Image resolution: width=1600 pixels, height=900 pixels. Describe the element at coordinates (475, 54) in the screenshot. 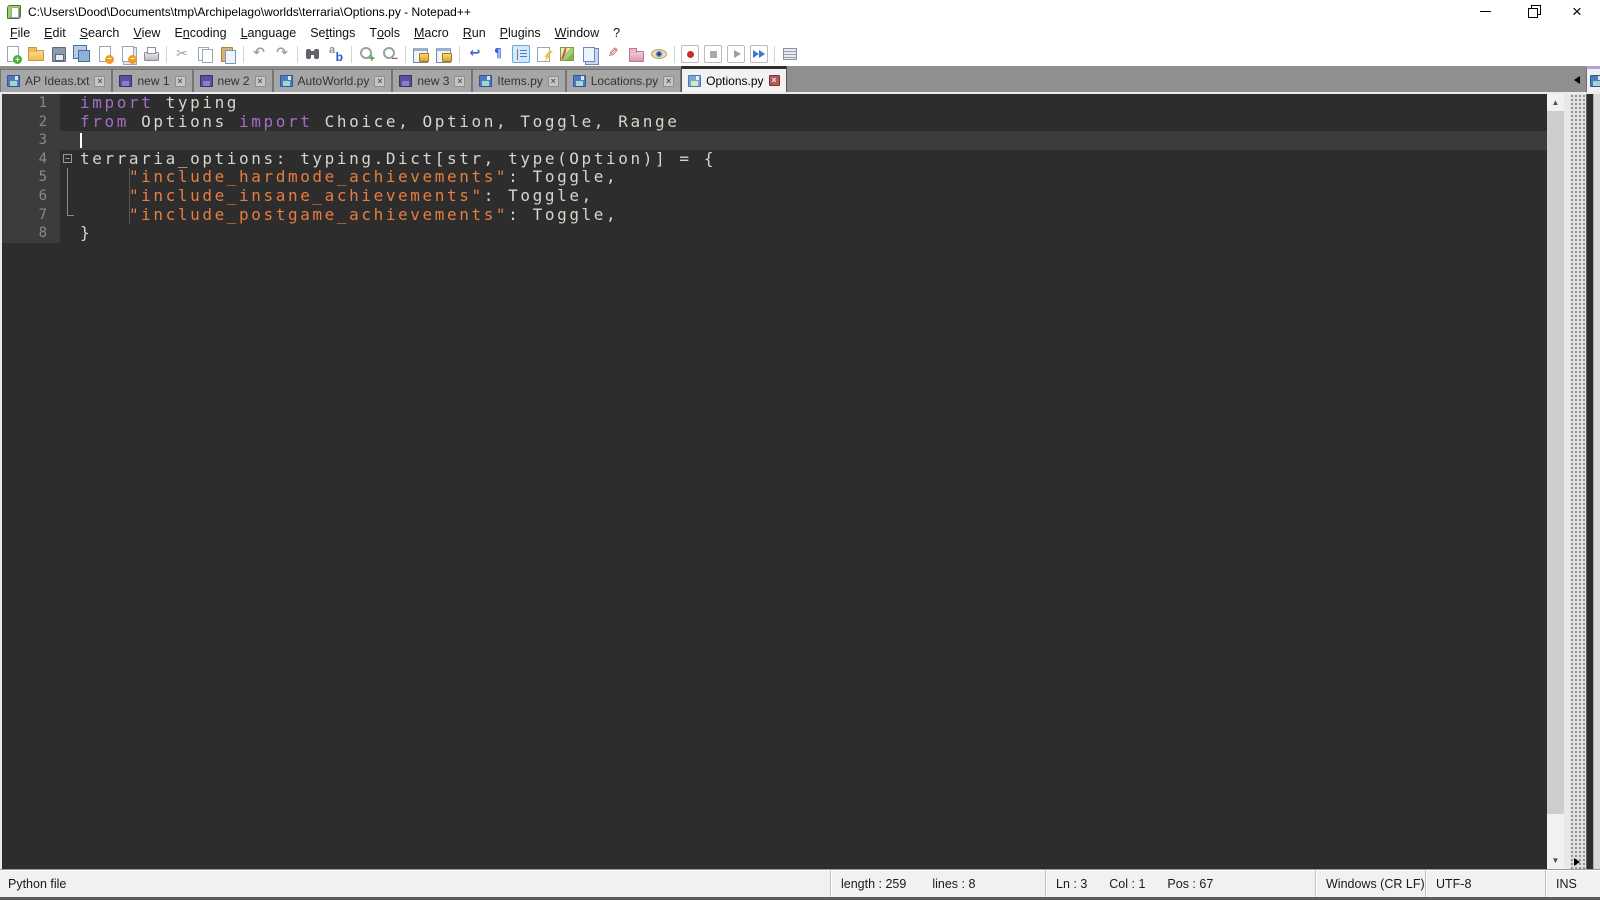

I see `word-wrap-icon` at that location.